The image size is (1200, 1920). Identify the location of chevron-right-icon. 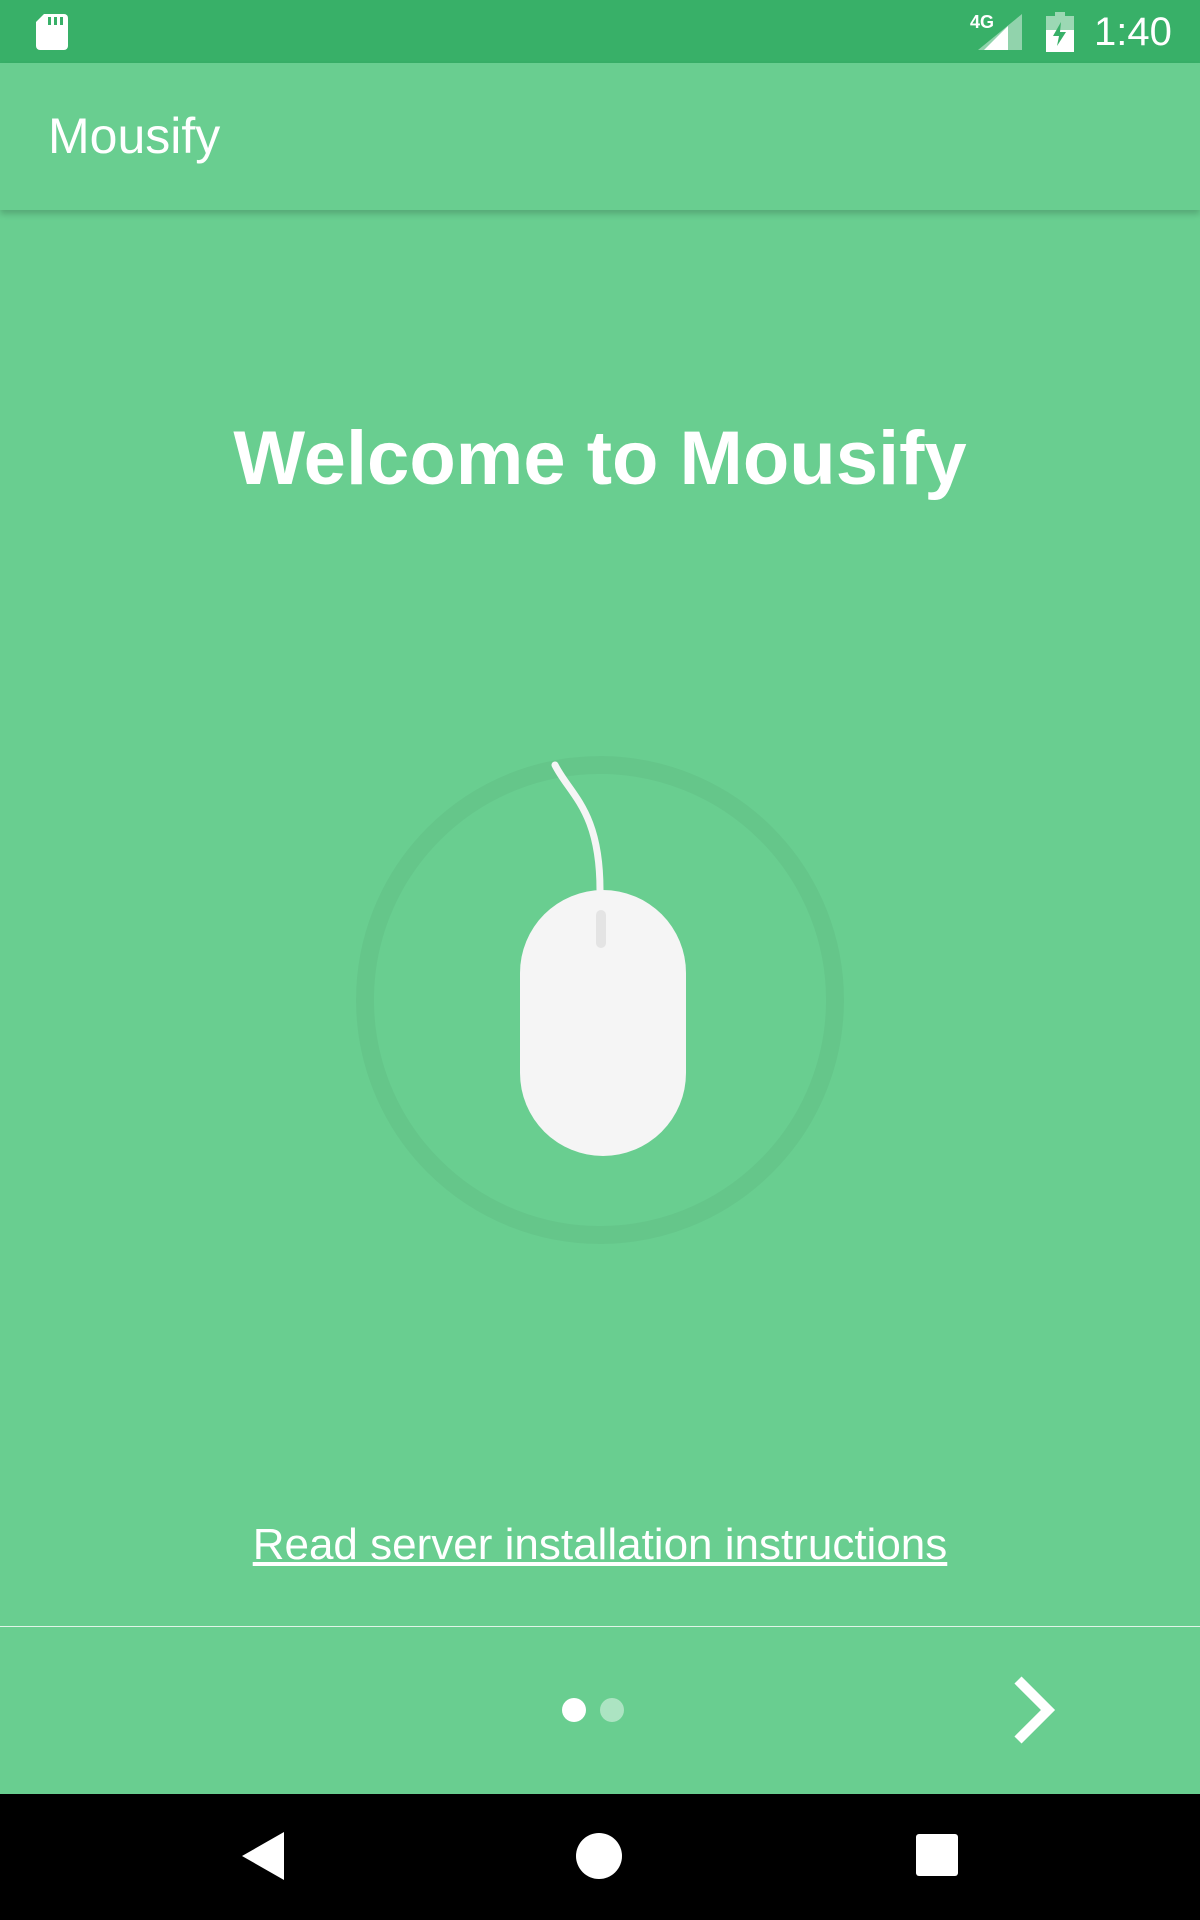
(1040, 1710).